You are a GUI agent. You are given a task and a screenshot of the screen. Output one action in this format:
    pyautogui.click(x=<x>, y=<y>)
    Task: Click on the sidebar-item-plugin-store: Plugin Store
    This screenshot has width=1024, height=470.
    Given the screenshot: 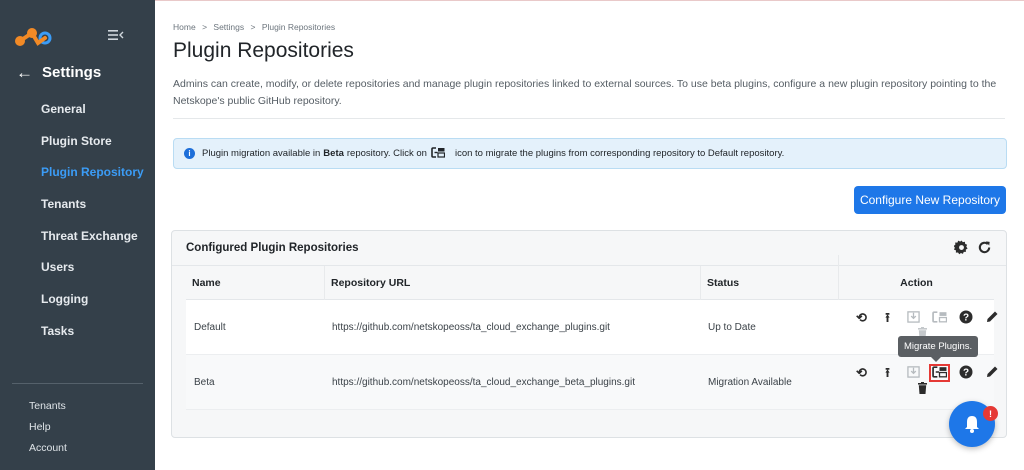 What is the action you would take?
    pyautogui.click(x=77, y=142)
    